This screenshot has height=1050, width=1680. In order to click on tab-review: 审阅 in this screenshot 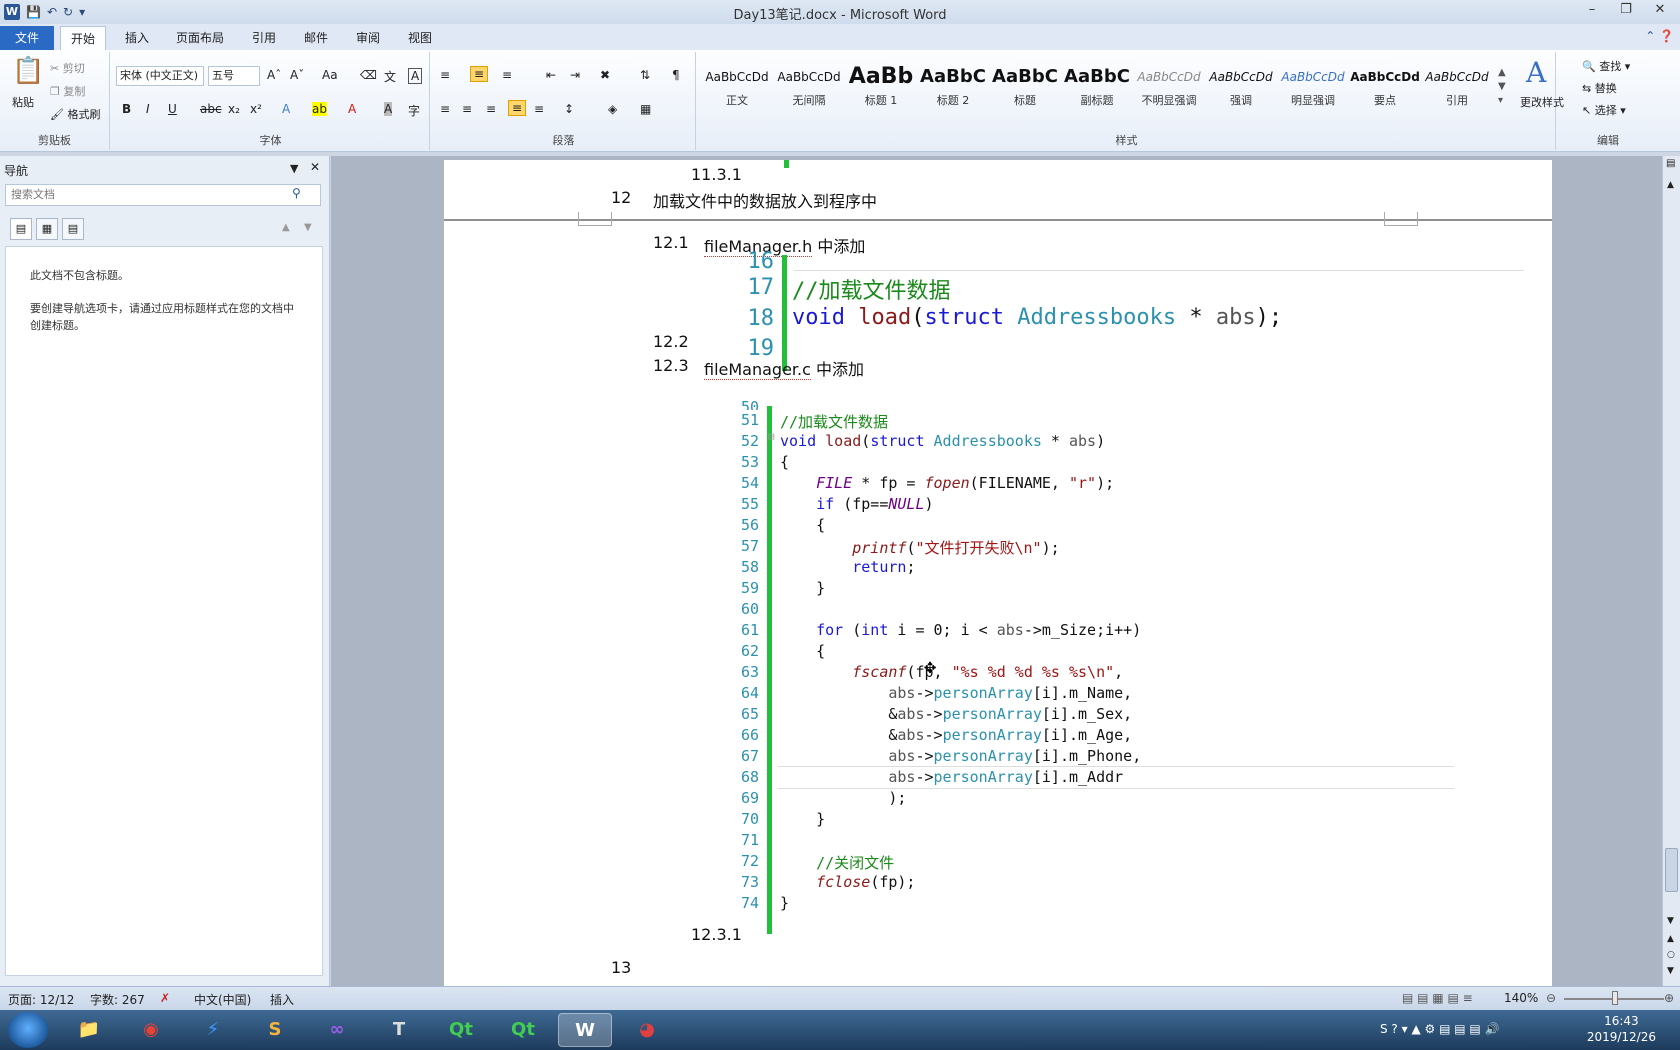, I will do `click(368, 38)`.